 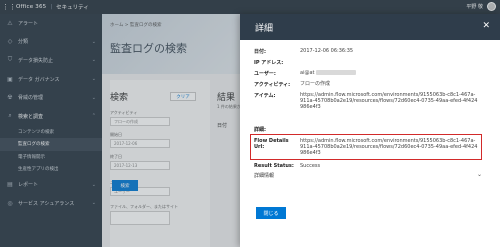 I want to click on detail-value: Success, so click(x=310, y=166).